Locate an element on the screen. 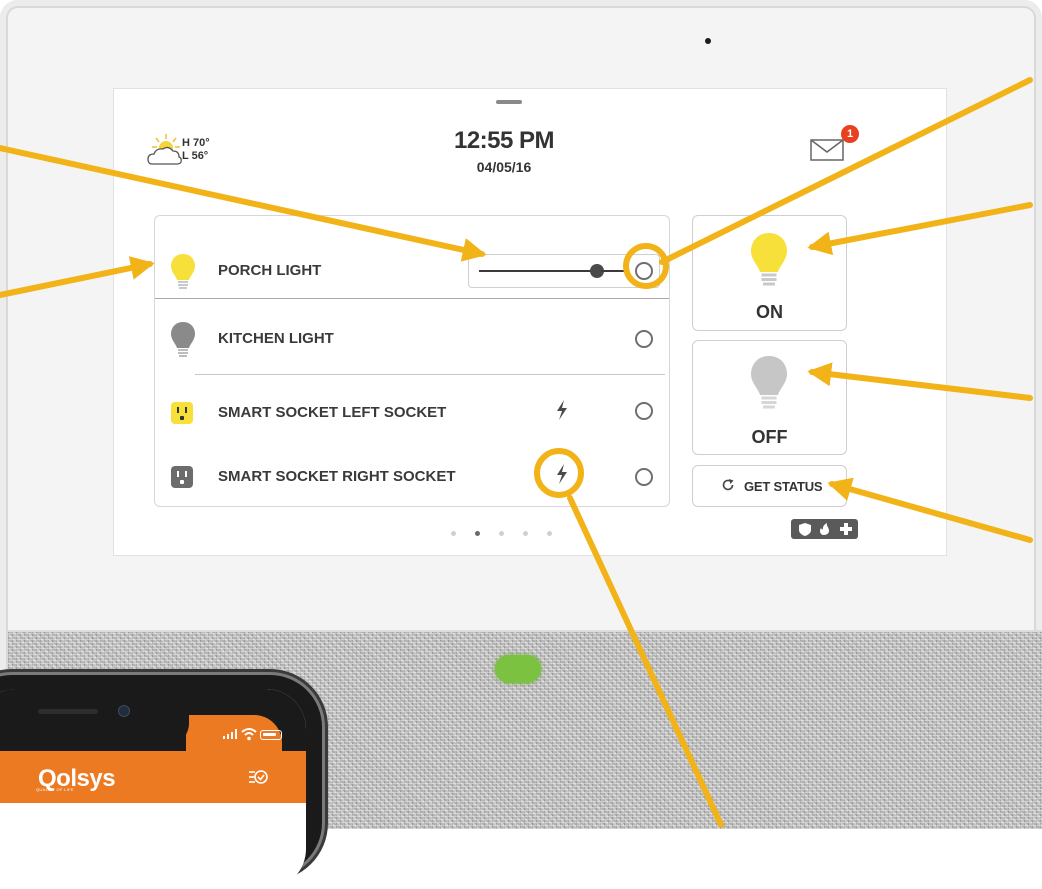  phone-mockup: Qolsys QUALITY OF LIFE is located at coordinates (162, 782).